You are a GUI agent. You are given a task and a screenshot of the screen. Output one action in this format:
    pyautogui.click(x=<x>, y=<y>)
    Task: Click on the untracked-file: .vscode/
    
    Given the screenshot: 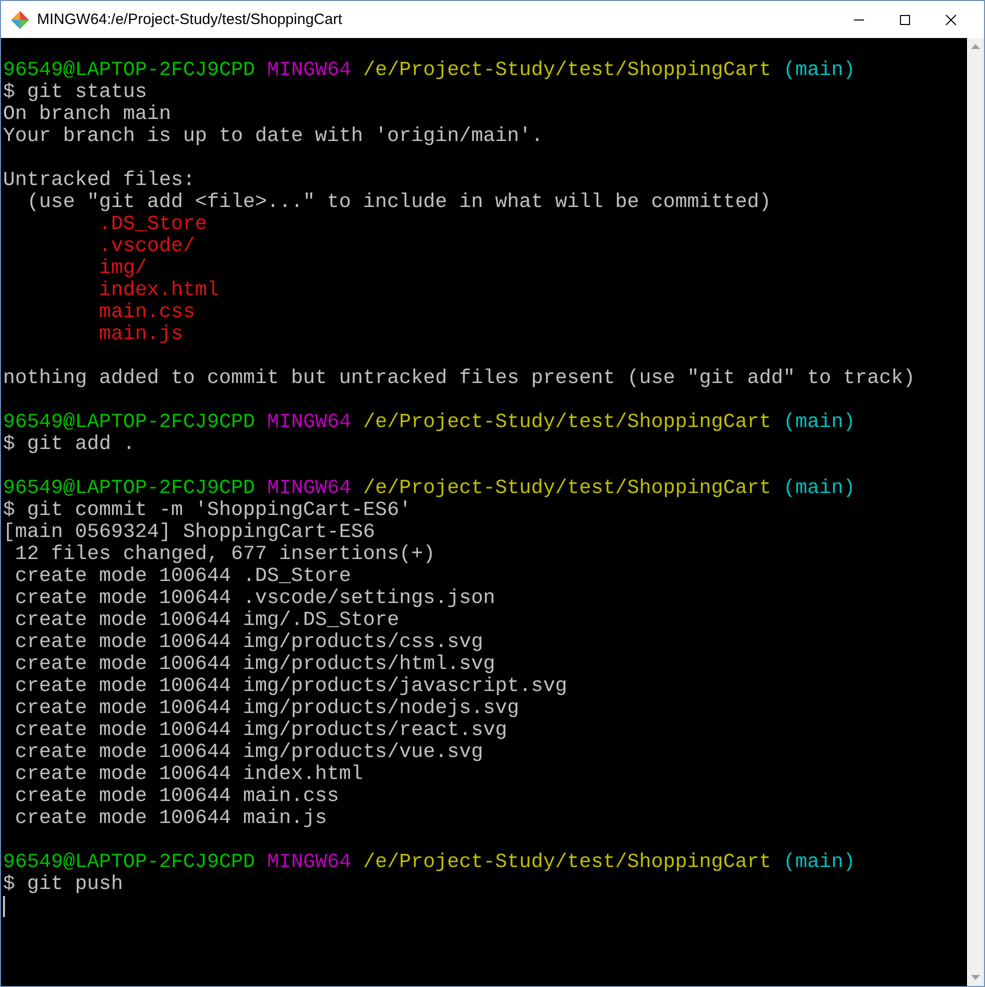 What is the action you would take?
    pyautogui.click(x=147, y=246)
    